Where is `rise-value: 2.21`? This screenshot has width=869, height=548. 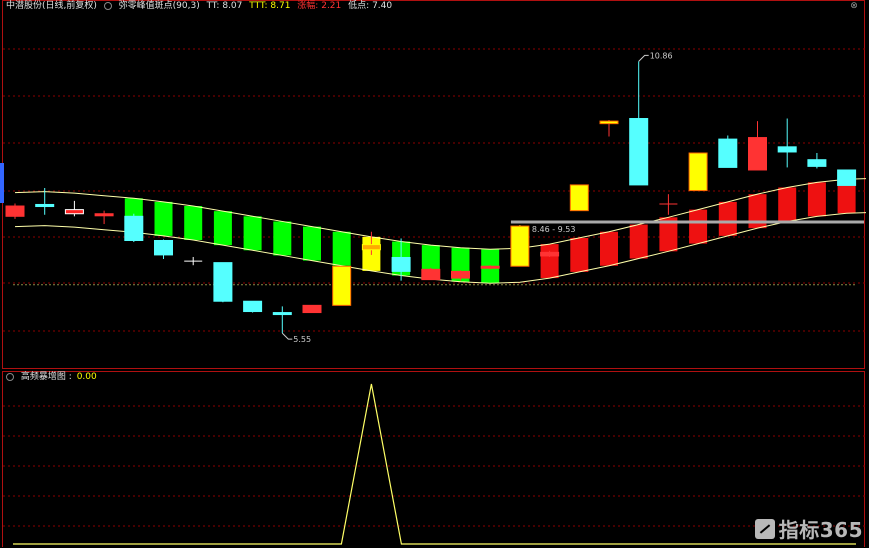 rise-value: 2.21 is located at coordinates (331, 6).